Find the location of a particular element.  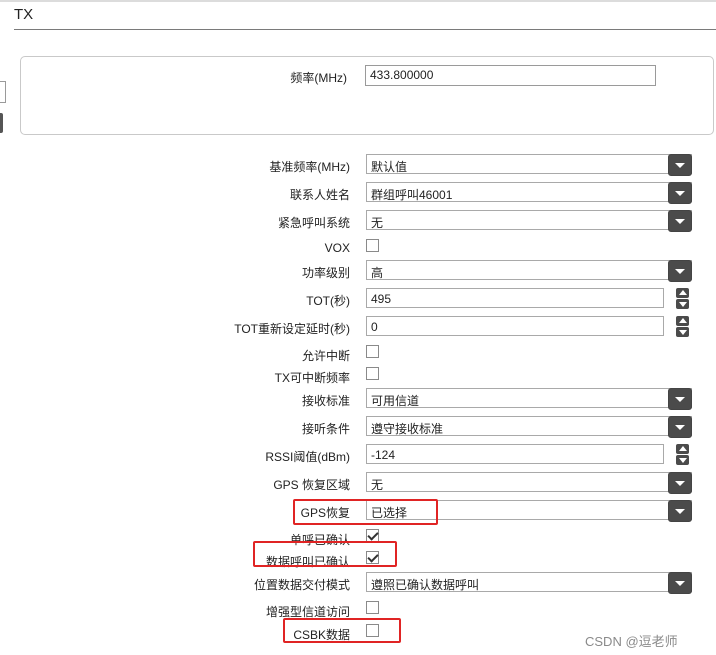

rssi-label: RSSI阈值(dBm) is located at coordinates (307, 457).